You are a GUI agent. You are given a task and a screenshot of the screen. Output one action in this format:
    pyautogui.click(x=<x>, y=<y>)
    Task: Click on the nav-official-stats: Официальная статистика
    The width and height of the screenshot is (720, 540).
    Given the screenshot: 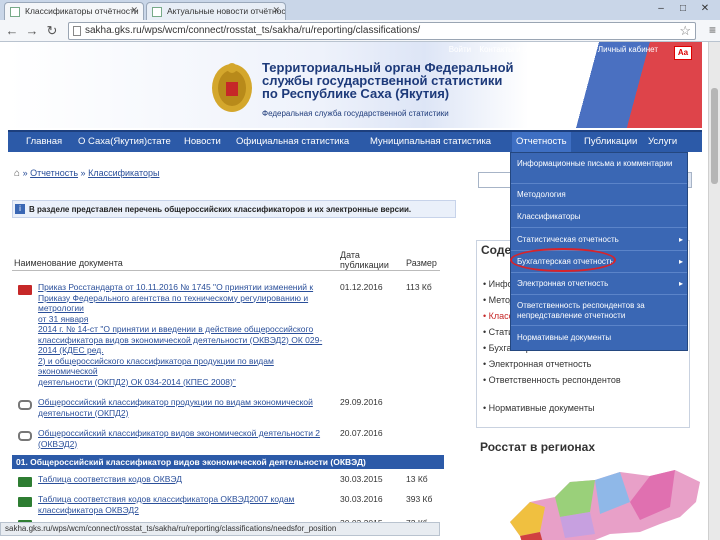 What is the action you would take?
    pyautogui.click(x=292, y=142)
    